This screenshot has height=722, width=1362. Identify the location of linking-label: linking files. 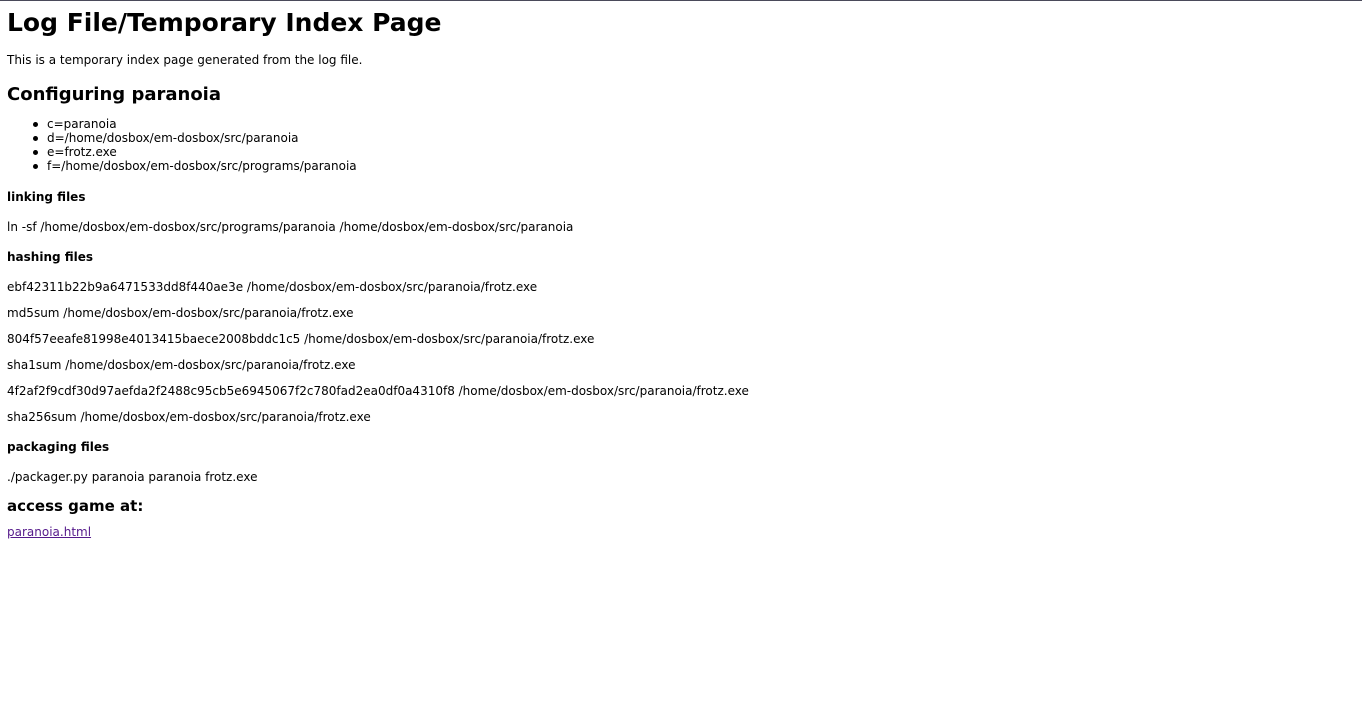
(46, 197).